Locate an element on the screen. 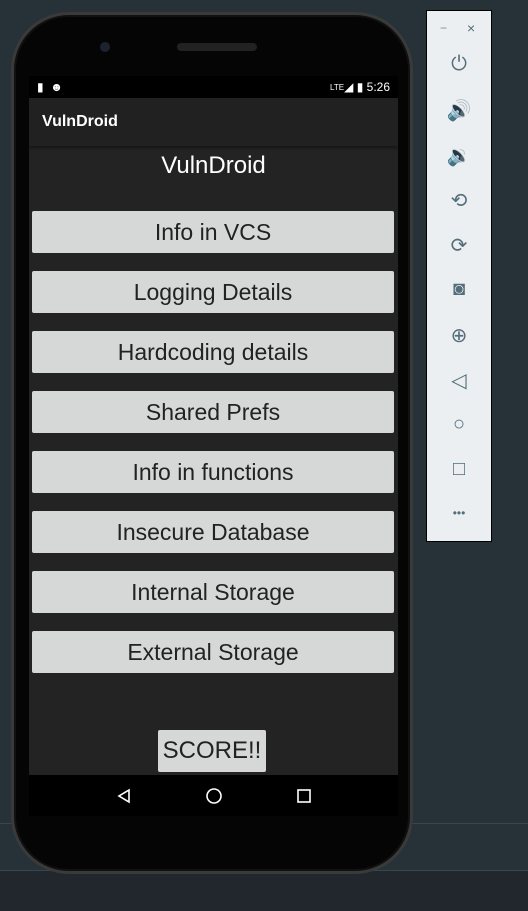  more-icon: ••• is located at coordinates (459, 513).